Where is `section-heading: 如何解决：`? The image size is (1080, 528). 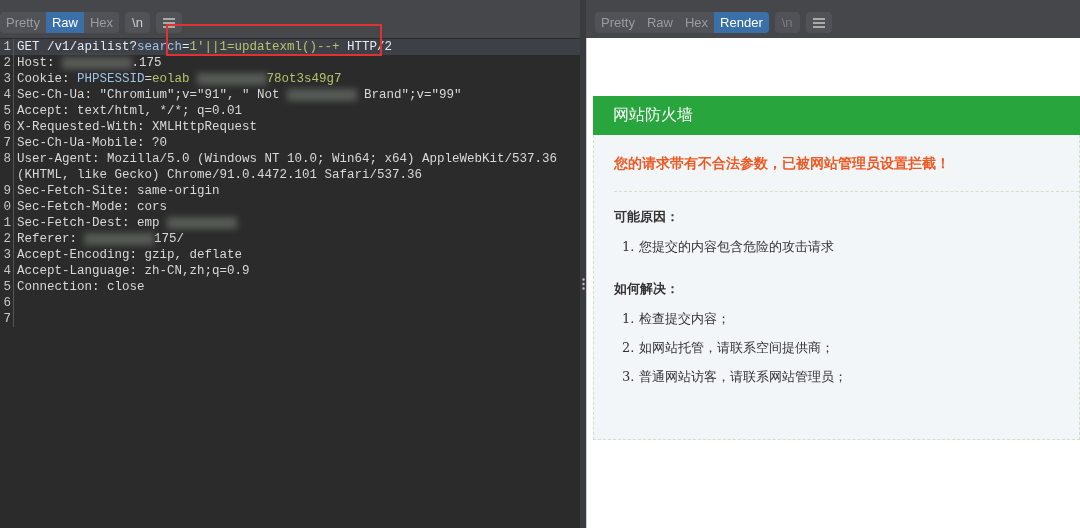 section-heading: 如何解决： is located at coordinates (647, 289).